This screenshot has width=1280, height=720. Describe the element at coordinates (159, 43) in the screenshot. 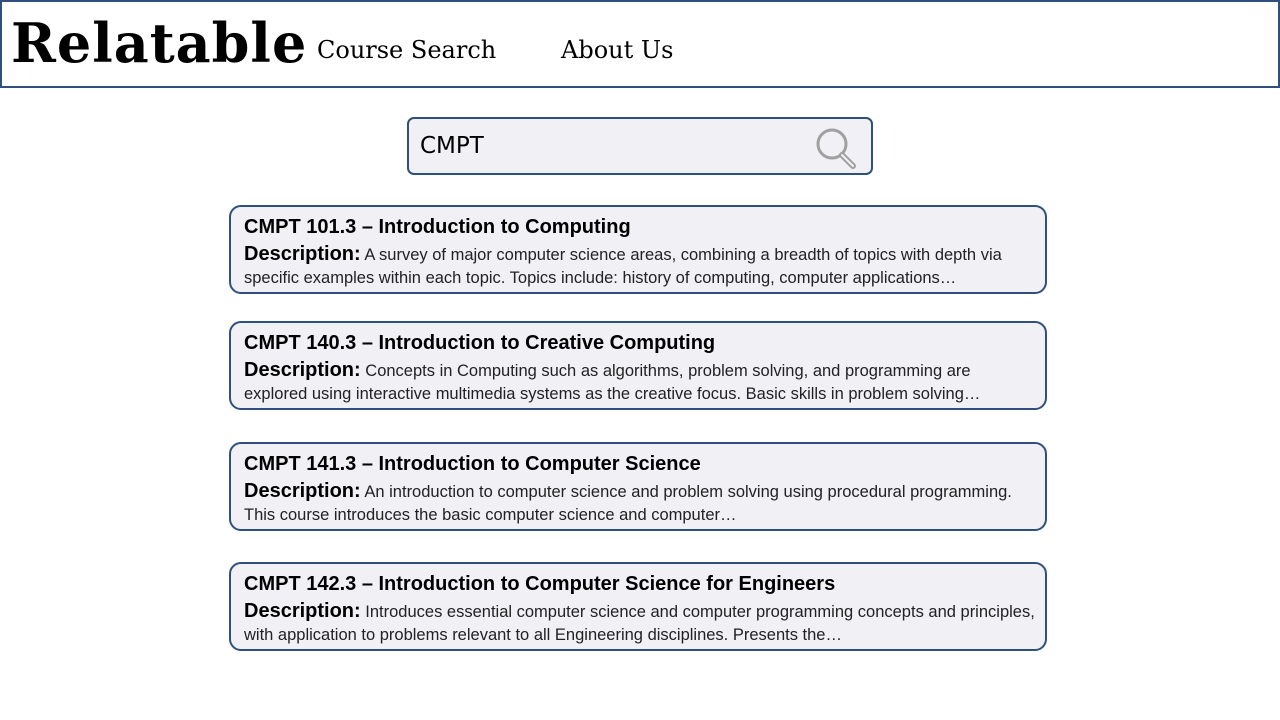

I see `site-logo: Relatable` at that location.